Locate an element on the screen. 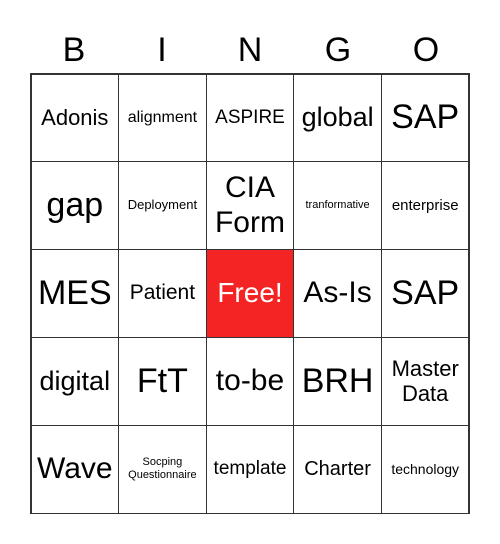 This screenshot has width=500, height=544. cell-label: tranformative is located at coordinates (337, 205).